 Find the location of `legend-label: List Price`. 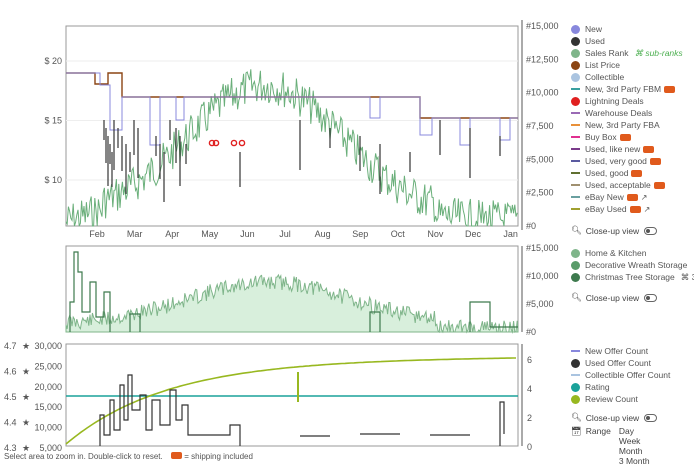

legend-label: List Price is located at coordinates (602, 65).